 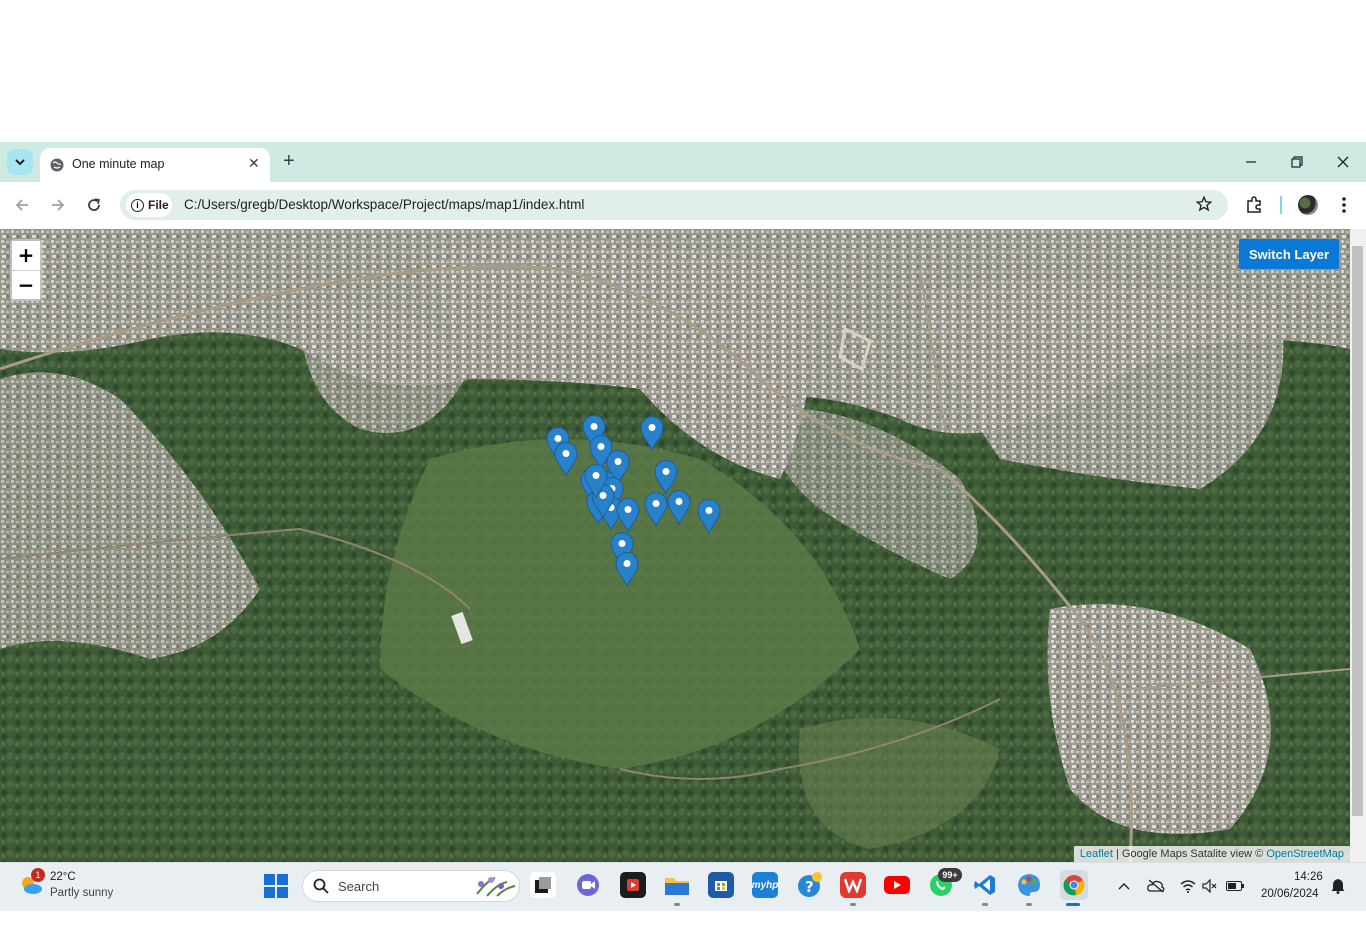 I want to click on chevron-up-icon, so click(x=1124, y=886).